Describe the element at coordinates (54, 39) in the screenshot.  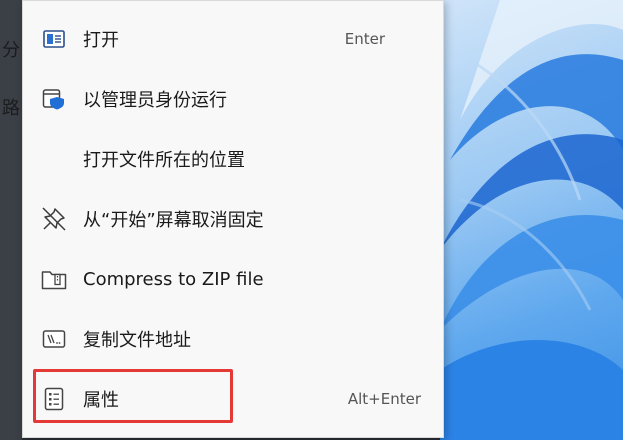
I see `open-window-icon` at that location.